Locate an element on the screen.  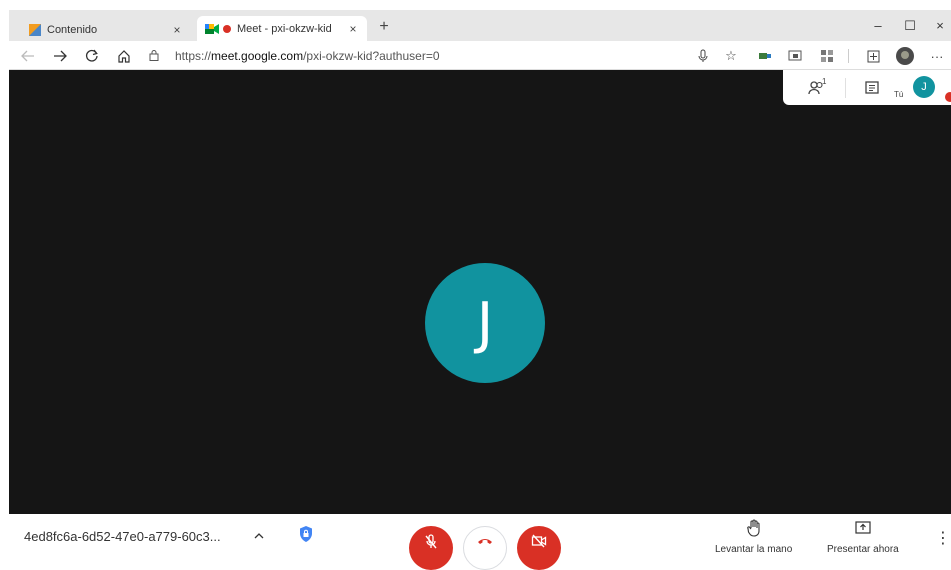
back-icon is located at coordinates (28, 56).